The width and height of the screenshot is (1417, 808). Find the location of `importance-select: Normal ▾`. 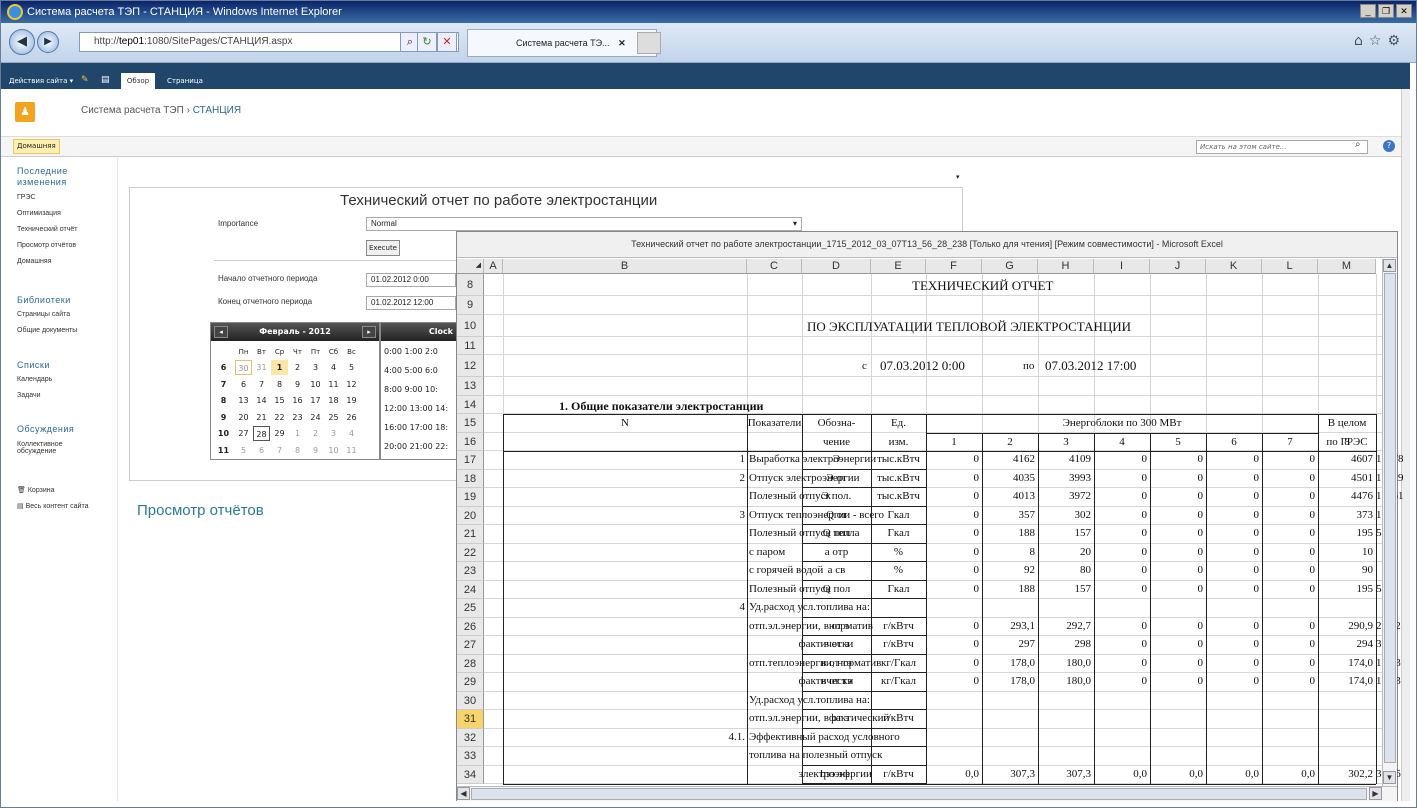

importance-select: Normal ▾ is located at coordinates (584, 224).